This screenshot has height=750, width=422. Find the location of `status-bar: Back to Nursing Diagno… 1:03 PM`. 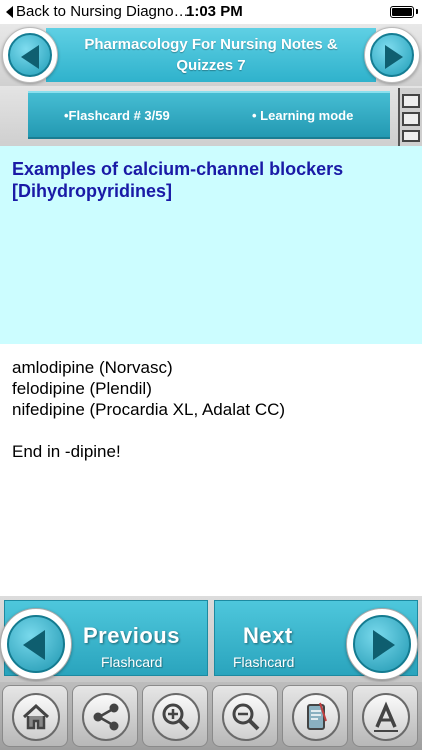

status-bar: Back to Nursing Diagno… 1:03 PM is located at coordinates (211, 12).